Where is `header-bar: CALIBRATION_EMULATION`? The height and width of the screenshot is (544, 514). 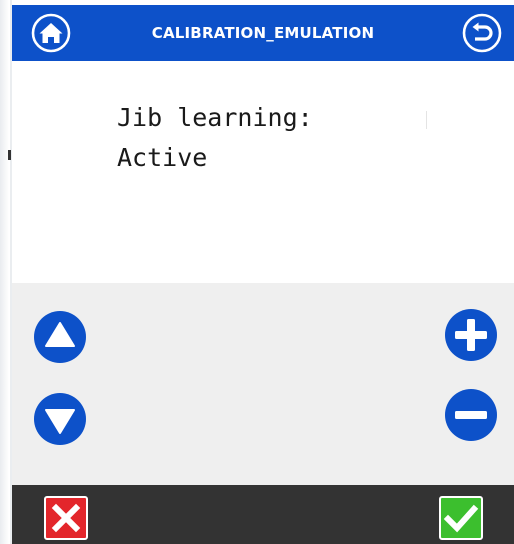 header-bar: CALIBRATION_EMULATION is located at coordinates (263, 33).